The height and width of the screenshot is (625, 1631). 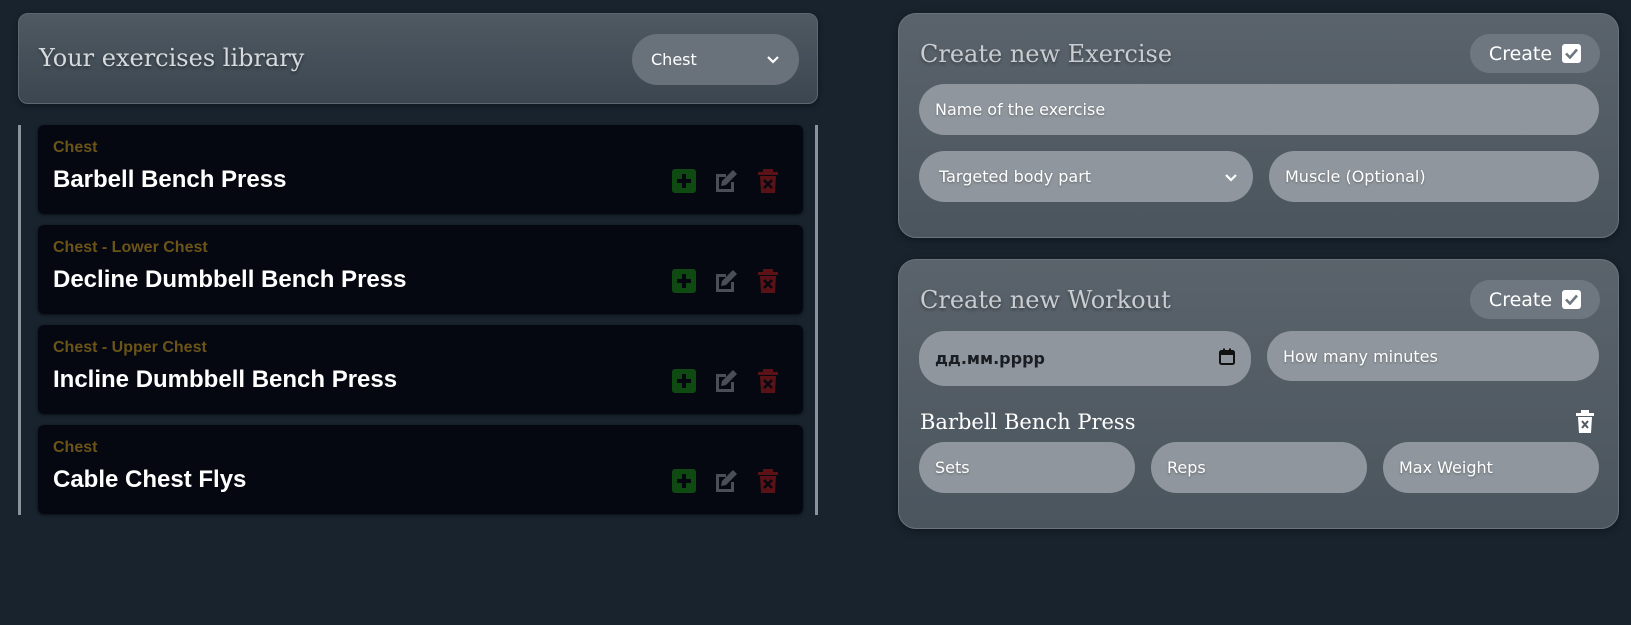 What do you see at coordinates (420, 469) in the screenshot?
I see `exercise-card: Chest Cable Chest Flys` at bounding box center [420, 469].